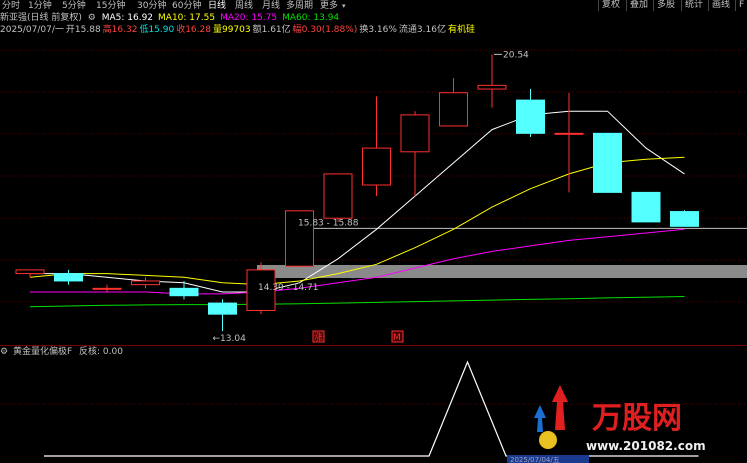 The image size is (747, 463). I want to click on high-label: 20.54, so click(516, 55).